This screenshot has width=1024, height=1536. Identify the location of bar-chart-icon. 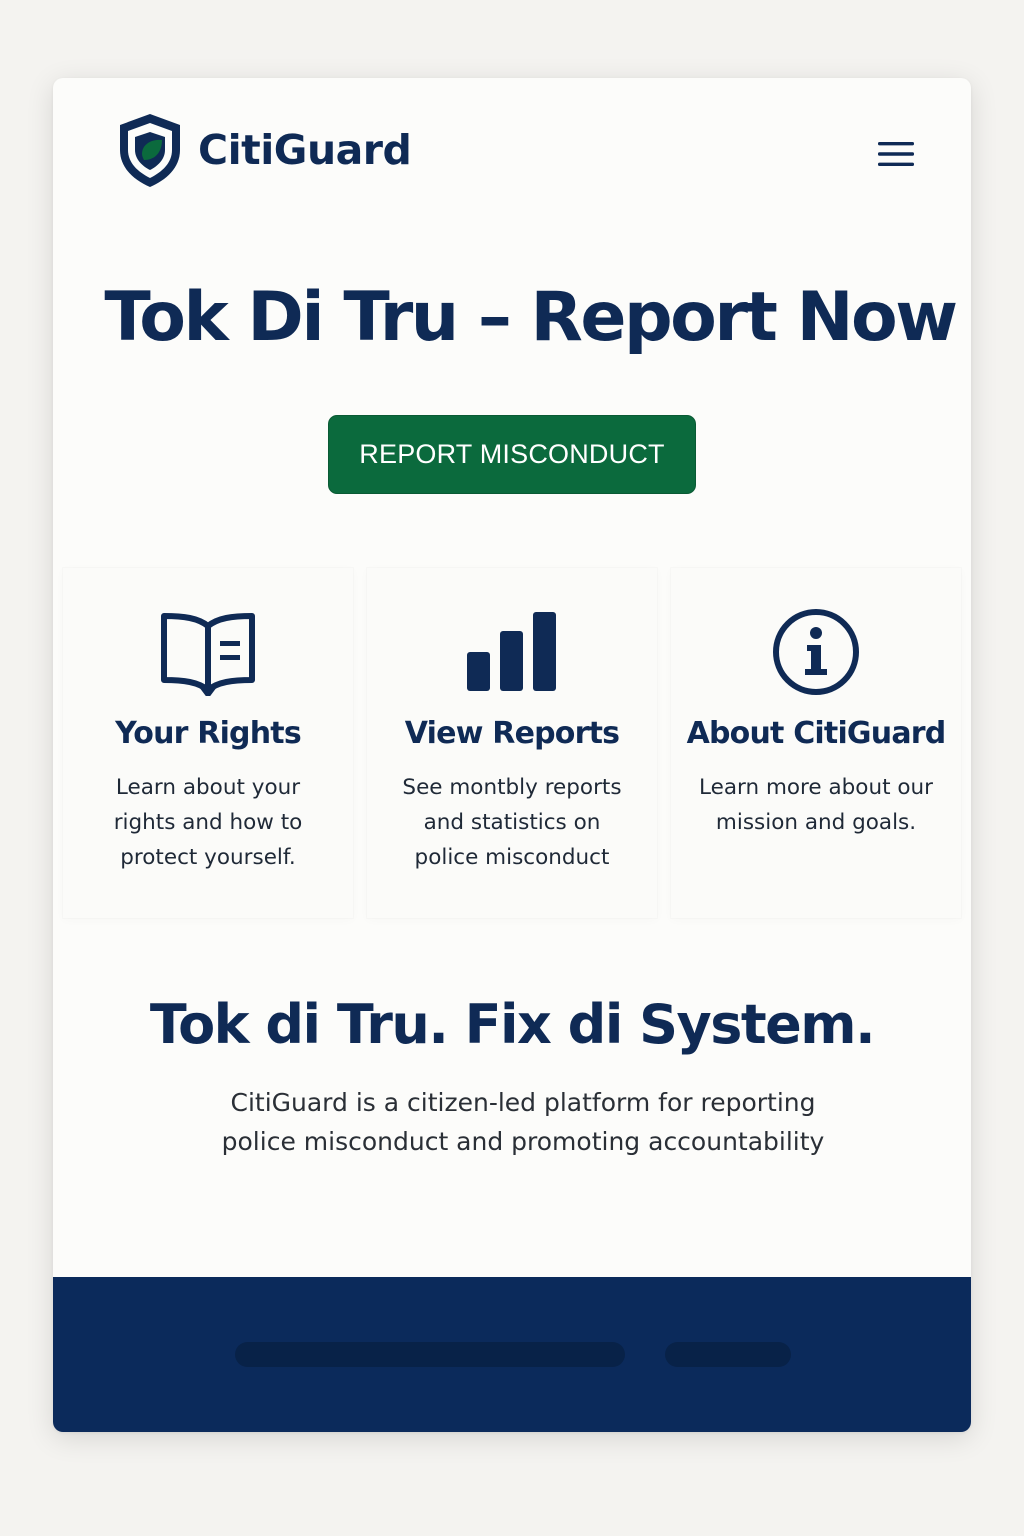
(512, 652).